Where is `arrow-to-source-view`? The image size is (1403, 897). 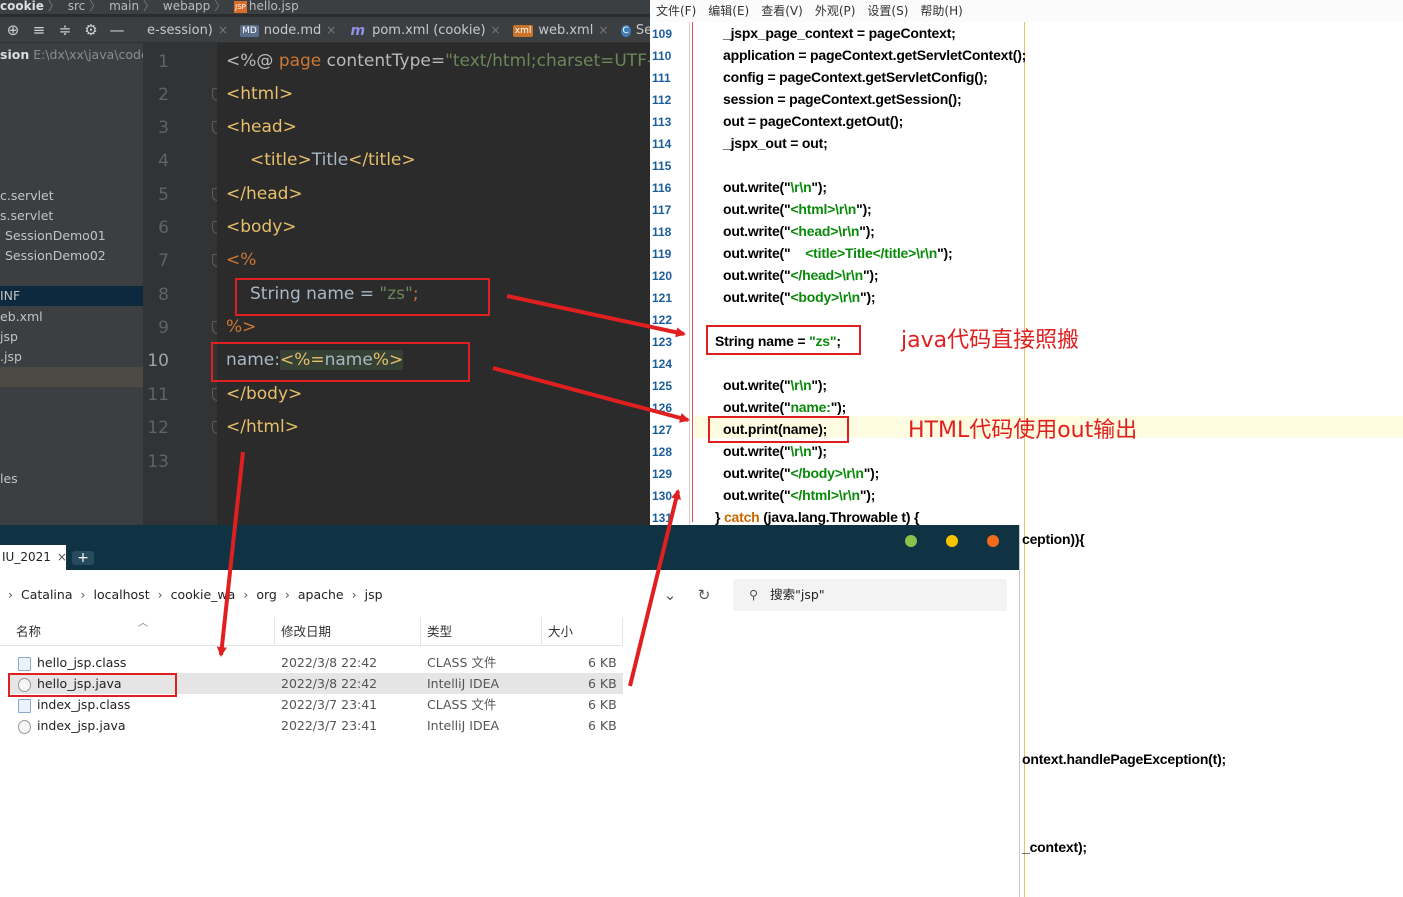
arrow-to-source-view is located at coordinates (654, 588).